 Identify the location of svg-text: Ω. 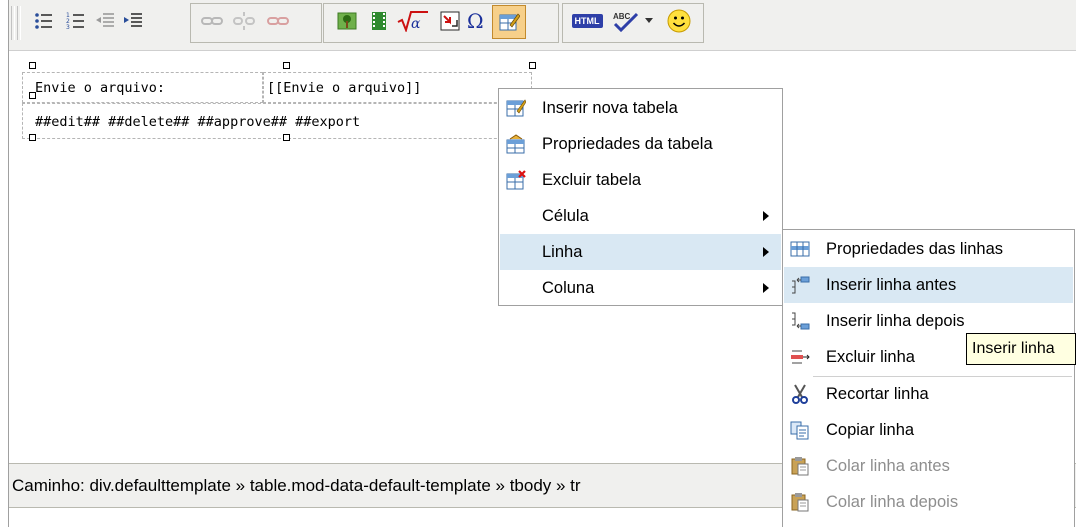
(475, 21).